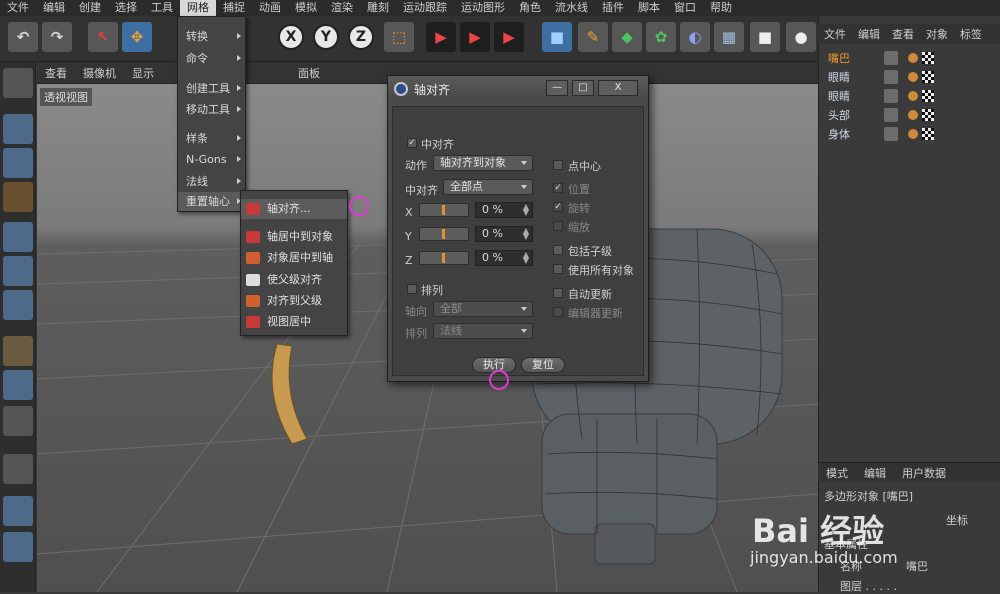 This screenshot has height=594, width=1000. Describe the element at coordinates (137, 37) in the screenshot. I see `move-tool-icon: ✥` at that location.